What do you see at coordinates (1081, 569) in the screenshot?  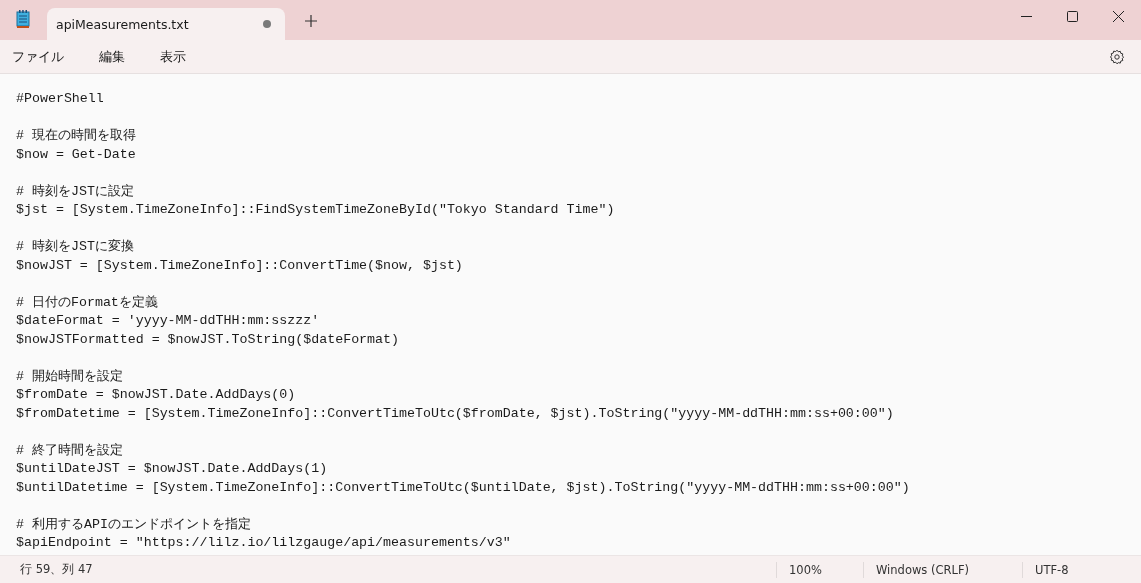 I see `encoding: UTF-8` at bounding box center [1081, 569].